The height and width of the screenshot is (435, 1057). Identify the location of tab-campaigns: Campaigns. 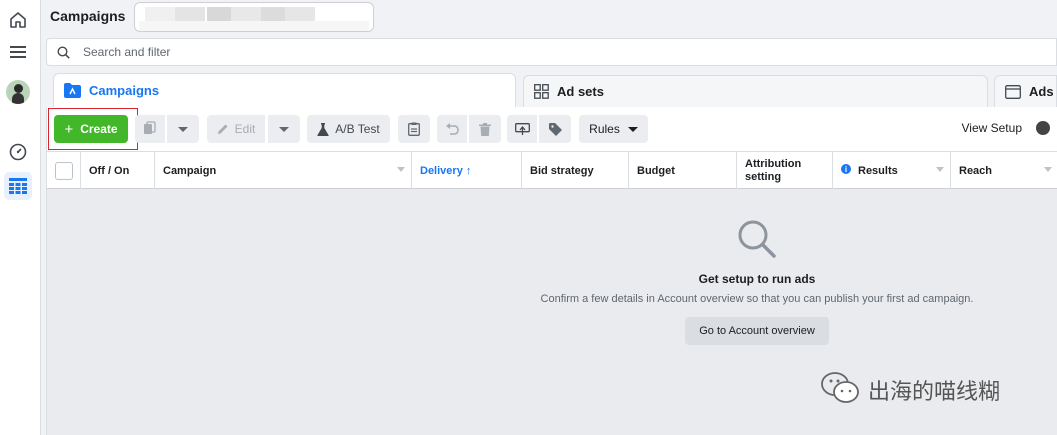
(284, 90).